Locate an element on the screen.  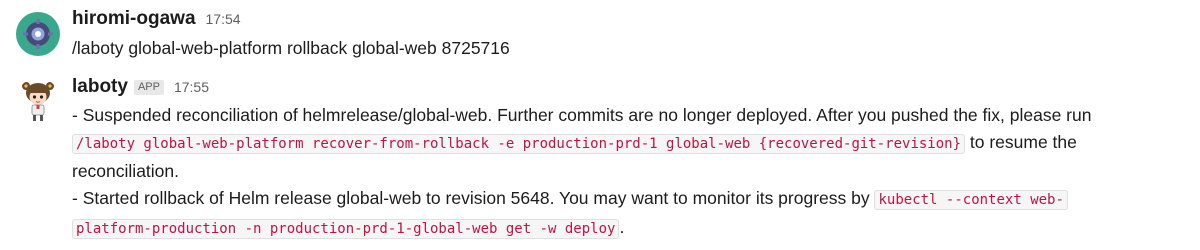
username: hiromi-ogawa is located at coordinates (134, 19).